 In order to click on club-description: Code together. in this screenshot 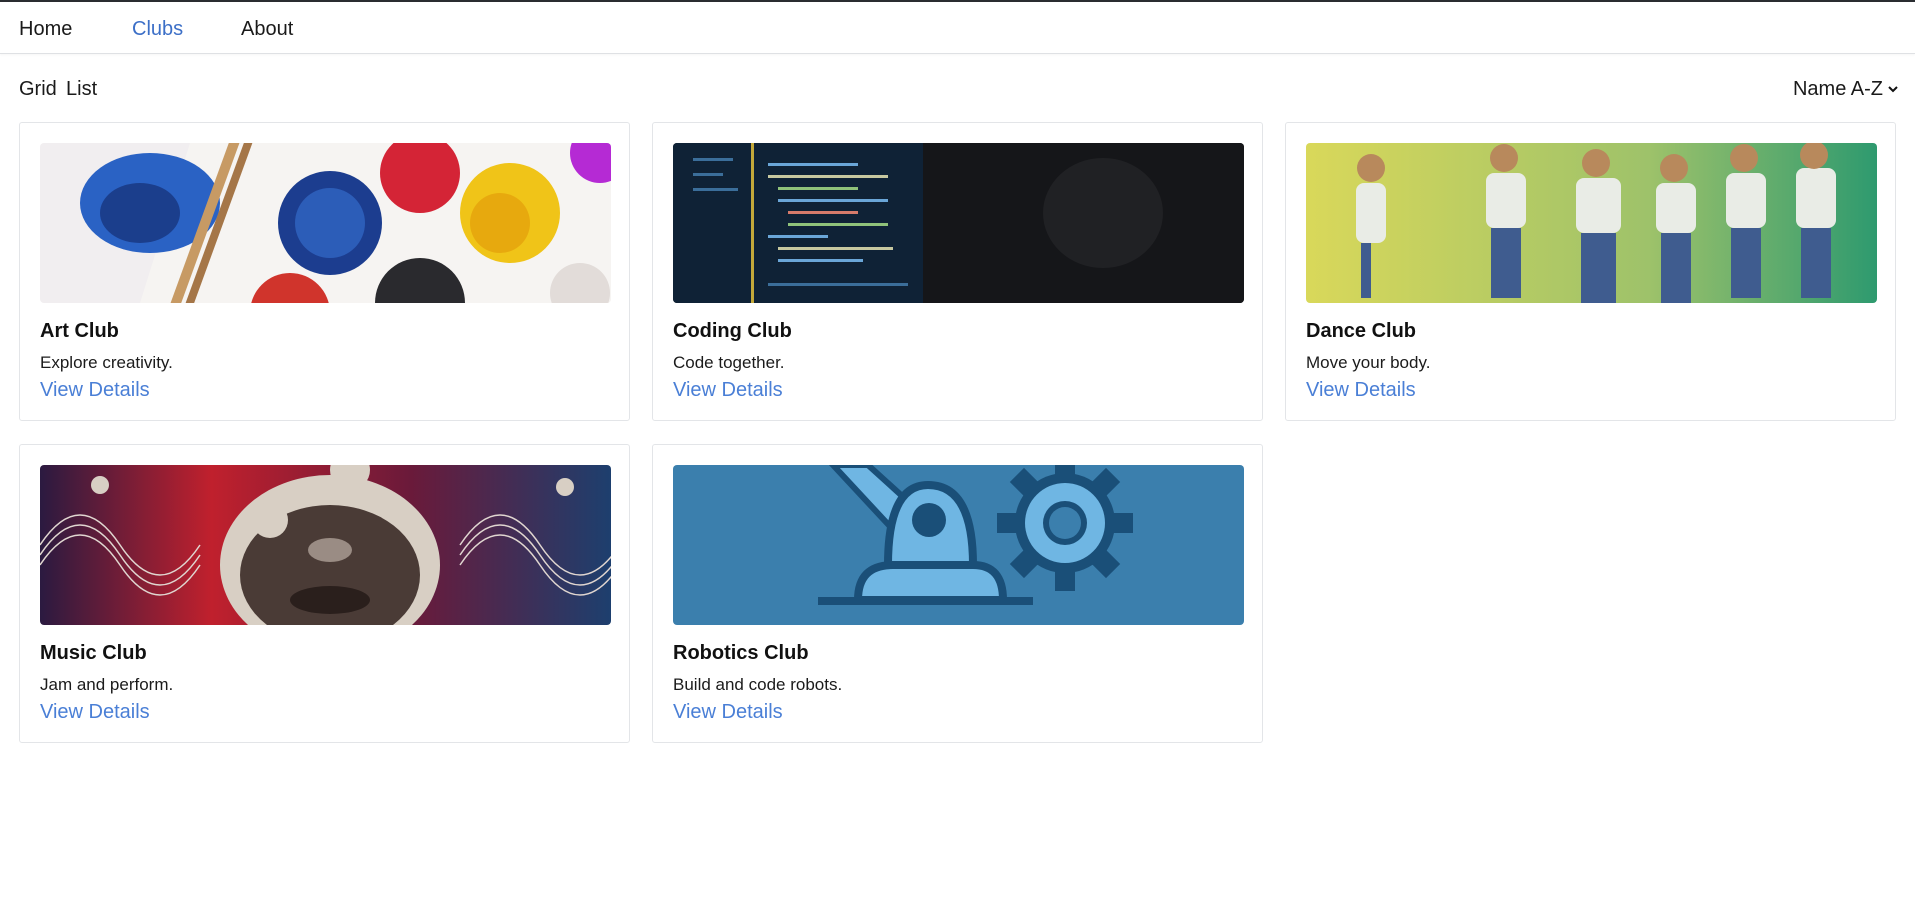, I will do `click(729, 362)`.